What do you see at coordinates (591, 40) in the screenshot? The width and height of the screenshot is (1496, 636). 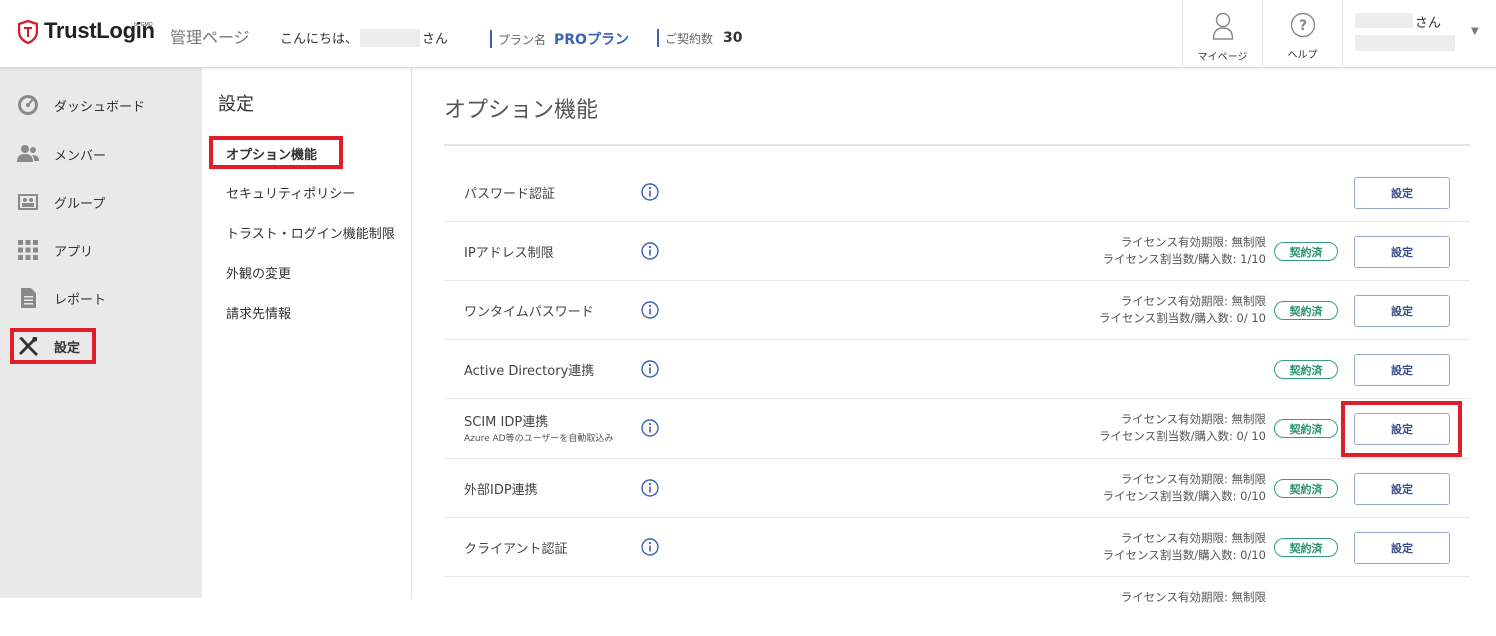 I see `plan-value: PROプラン` at bounding box center [591, 40].